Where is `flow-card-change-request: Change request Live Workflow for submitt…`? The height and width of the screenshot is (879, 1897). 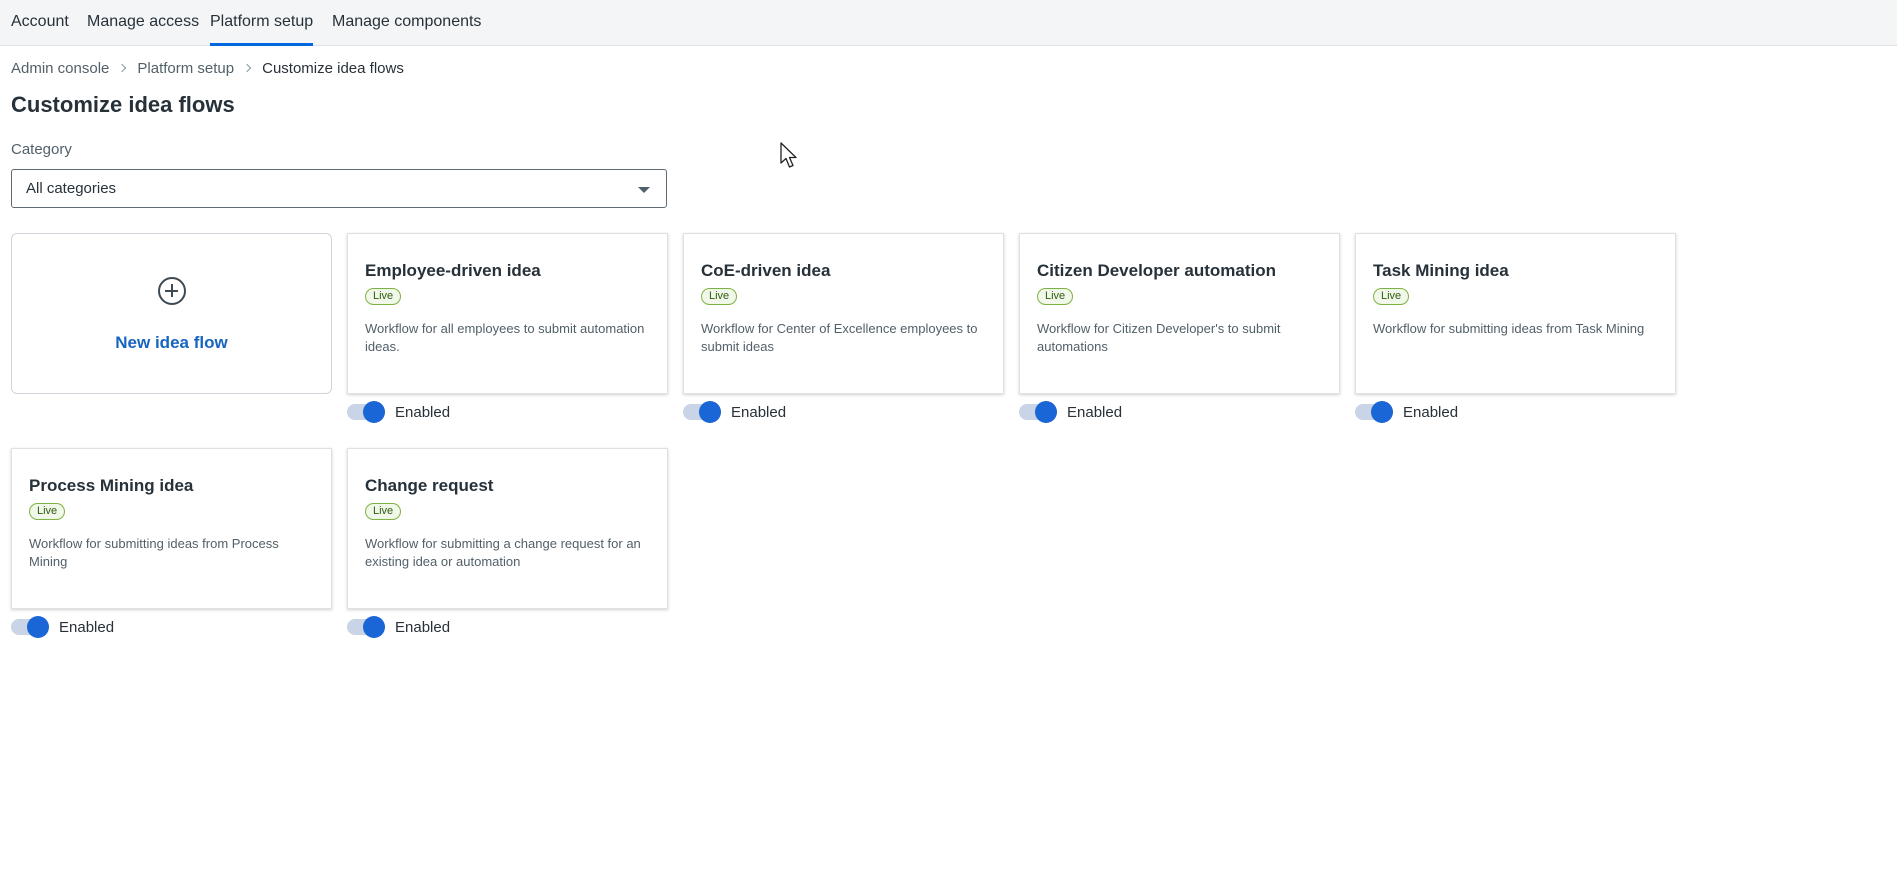 flow-card-change-request: Change request Live Workflow for submitt… is located at coordinates (507, 528).